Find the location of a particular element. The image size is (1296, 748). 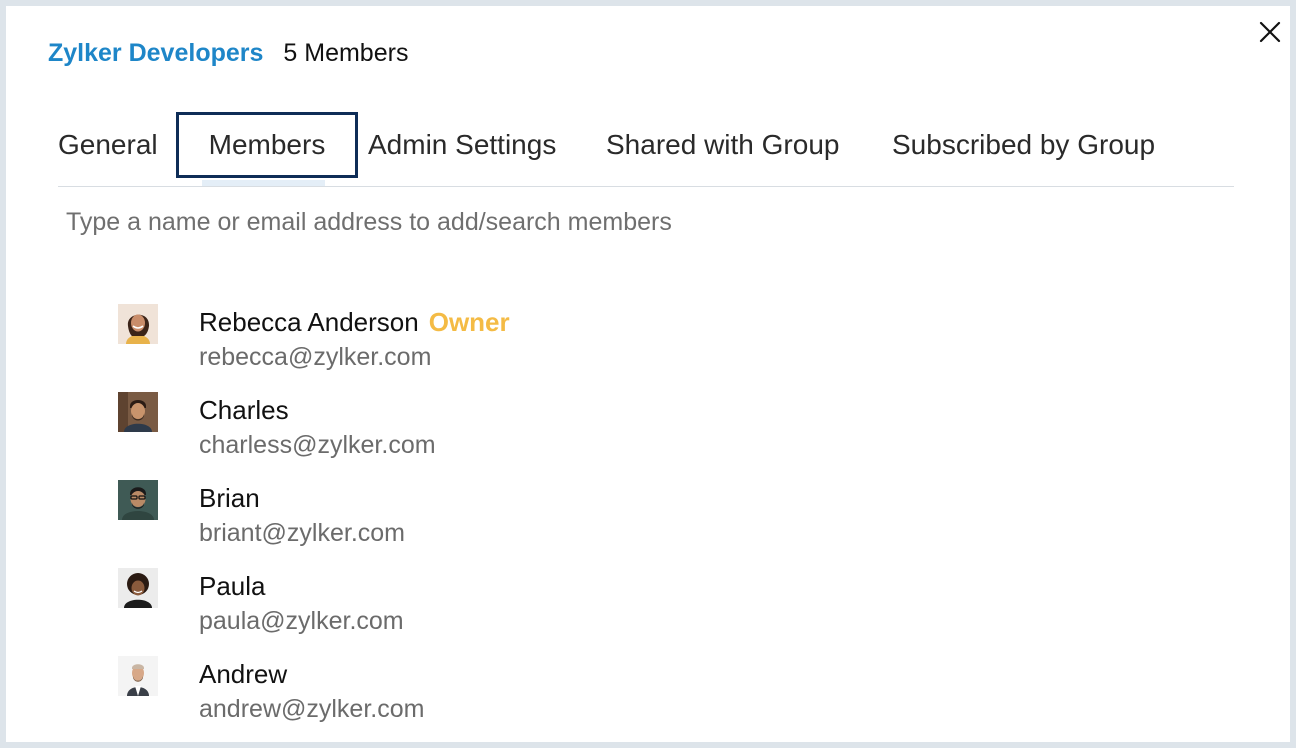

member-name-row: Rebecca Anderson Owner is located at coordinates (354, 322).